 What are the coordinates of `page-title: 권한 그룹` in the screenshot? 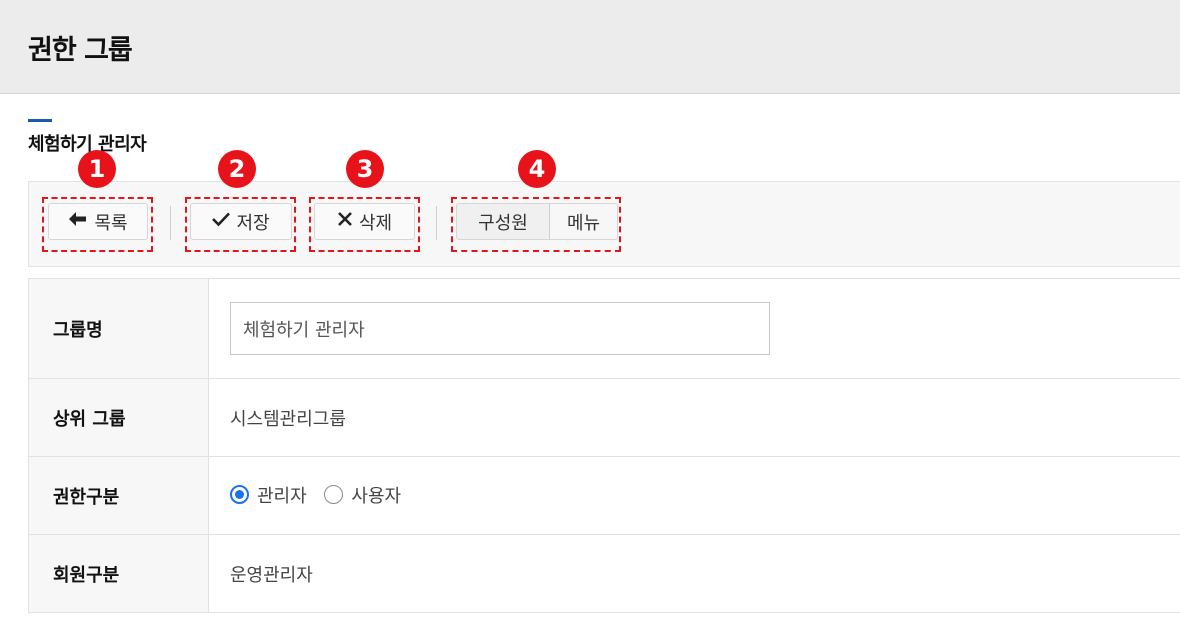 It's located at (80, 50).